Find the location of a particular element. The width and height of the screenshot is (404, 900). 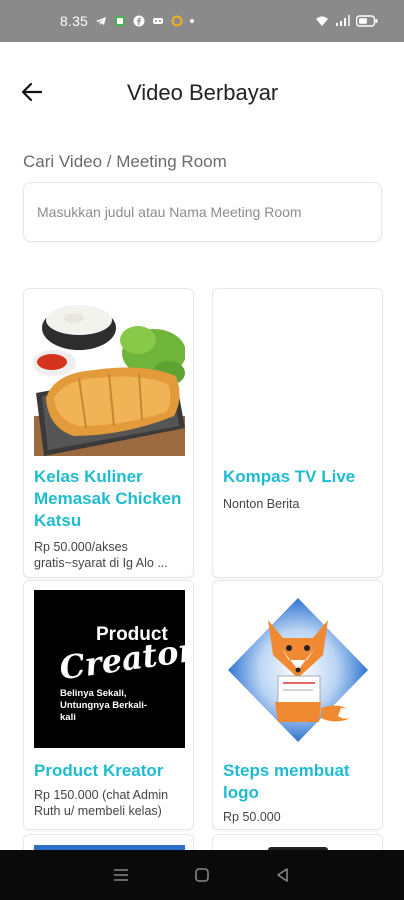

search-label: Cari Video / Meeting Room is located at coordinates (125, 161).